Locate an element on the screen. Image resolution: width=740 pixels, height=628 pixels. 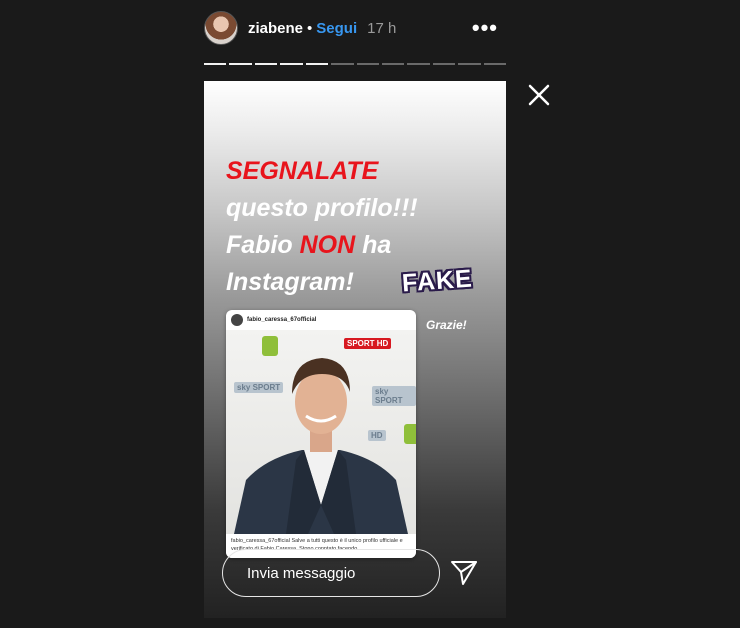
avatar is located at coordinates (221, 28).